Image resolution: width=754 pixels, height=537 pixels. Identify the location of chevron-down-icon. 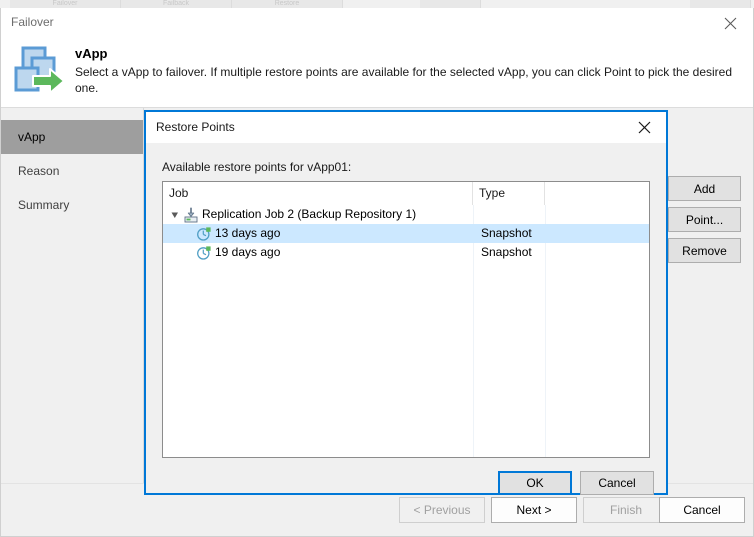
(175, 215).